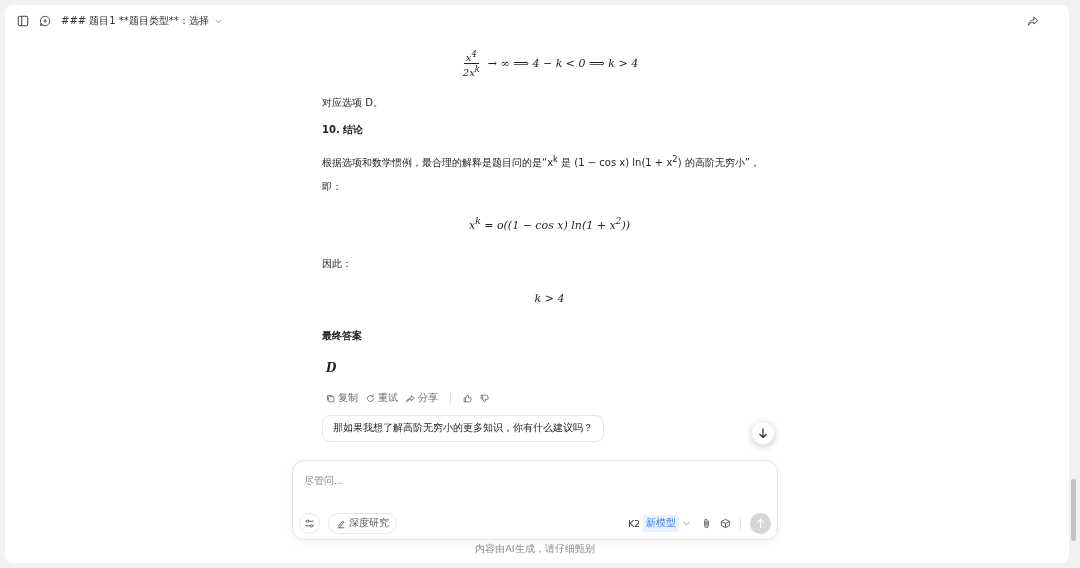 The width and height of the screenshot is (1080, 568). I want to click on arrow-down-icon, so click(763, 433).